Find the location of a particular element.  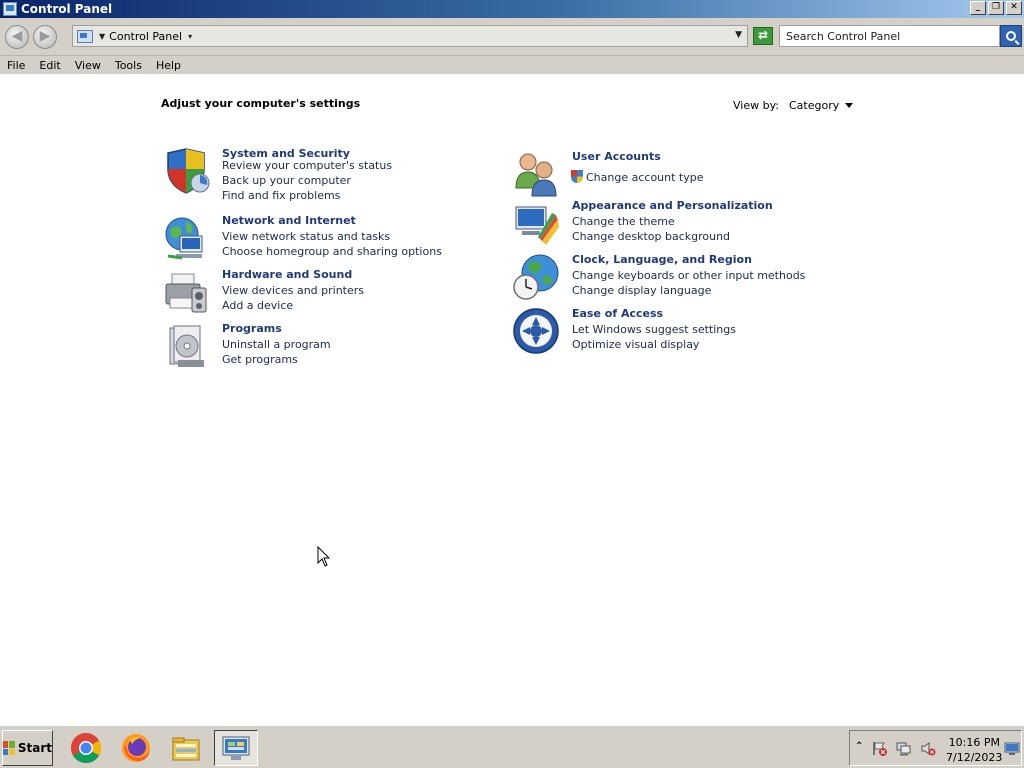

category-link: Change keyboards or other input methods is located at coordinates (688, 275).